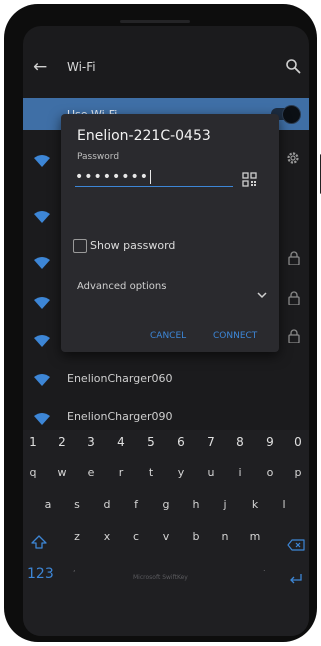 This screenshot has width=321, height=646. Describe the element at coordinates (284, 504) in the screenshot. I see `key: l` at that location.